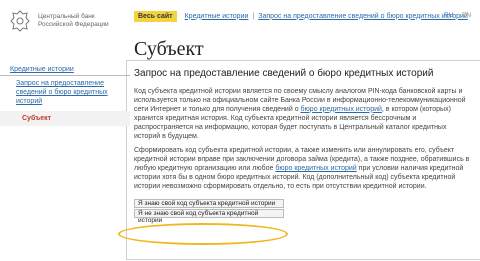  Describe the element at coordinates (448, 15) in the screenshot. I see `lang-ru-link: RU` at that location.